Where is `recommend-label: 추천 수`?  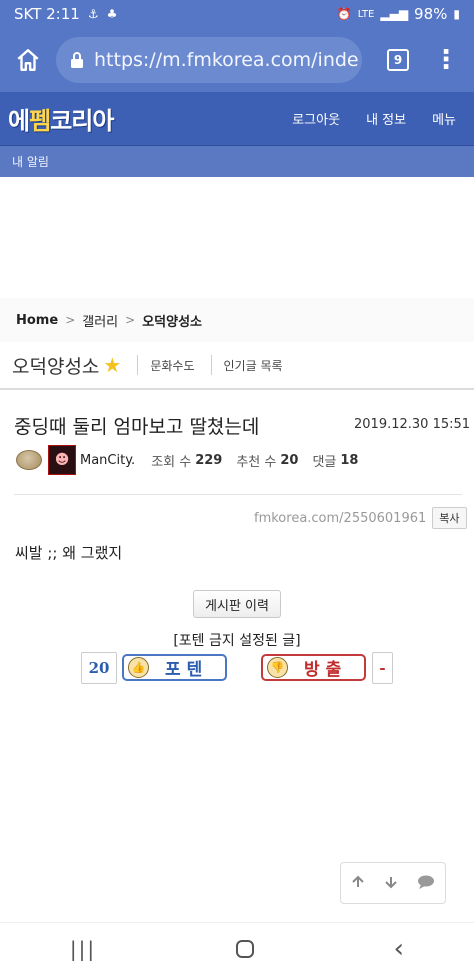
recommend-label: 추천 수 is located at coordinates (256, 462).